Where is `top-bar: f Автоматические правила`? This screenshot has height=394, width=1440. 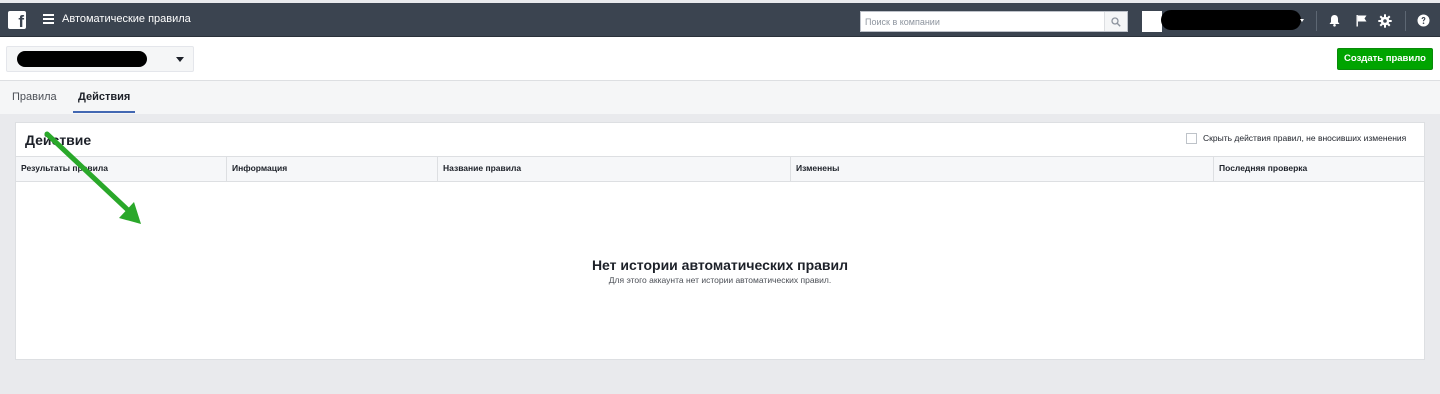 top-bar: f Автоматические правила is located at coordinates (720, 20).